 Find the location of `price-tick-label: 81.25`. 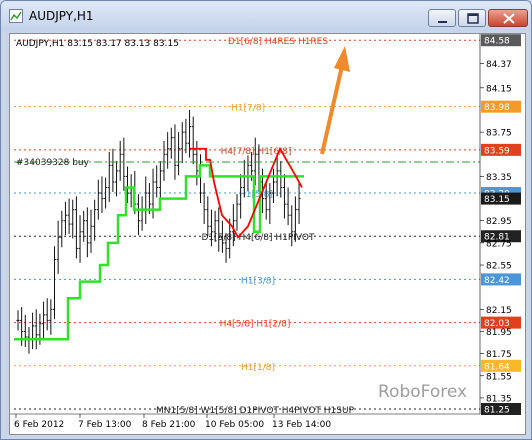

price-tick-label: 81.25 is located at coordinates (497, 411).